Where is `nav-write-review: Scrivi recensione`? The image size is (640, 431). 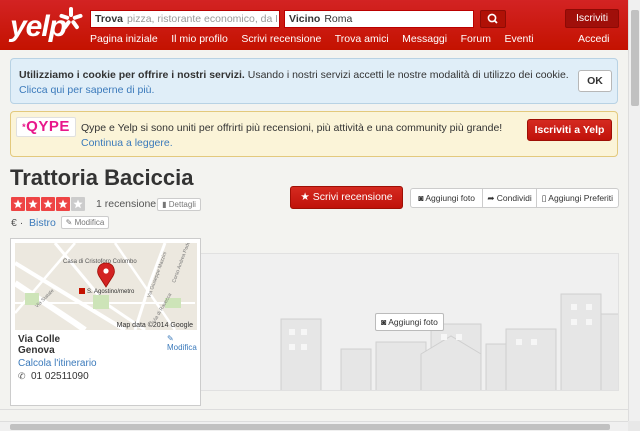
nav-write-review: Scrivi recensione is located at coordinates (281, 39).